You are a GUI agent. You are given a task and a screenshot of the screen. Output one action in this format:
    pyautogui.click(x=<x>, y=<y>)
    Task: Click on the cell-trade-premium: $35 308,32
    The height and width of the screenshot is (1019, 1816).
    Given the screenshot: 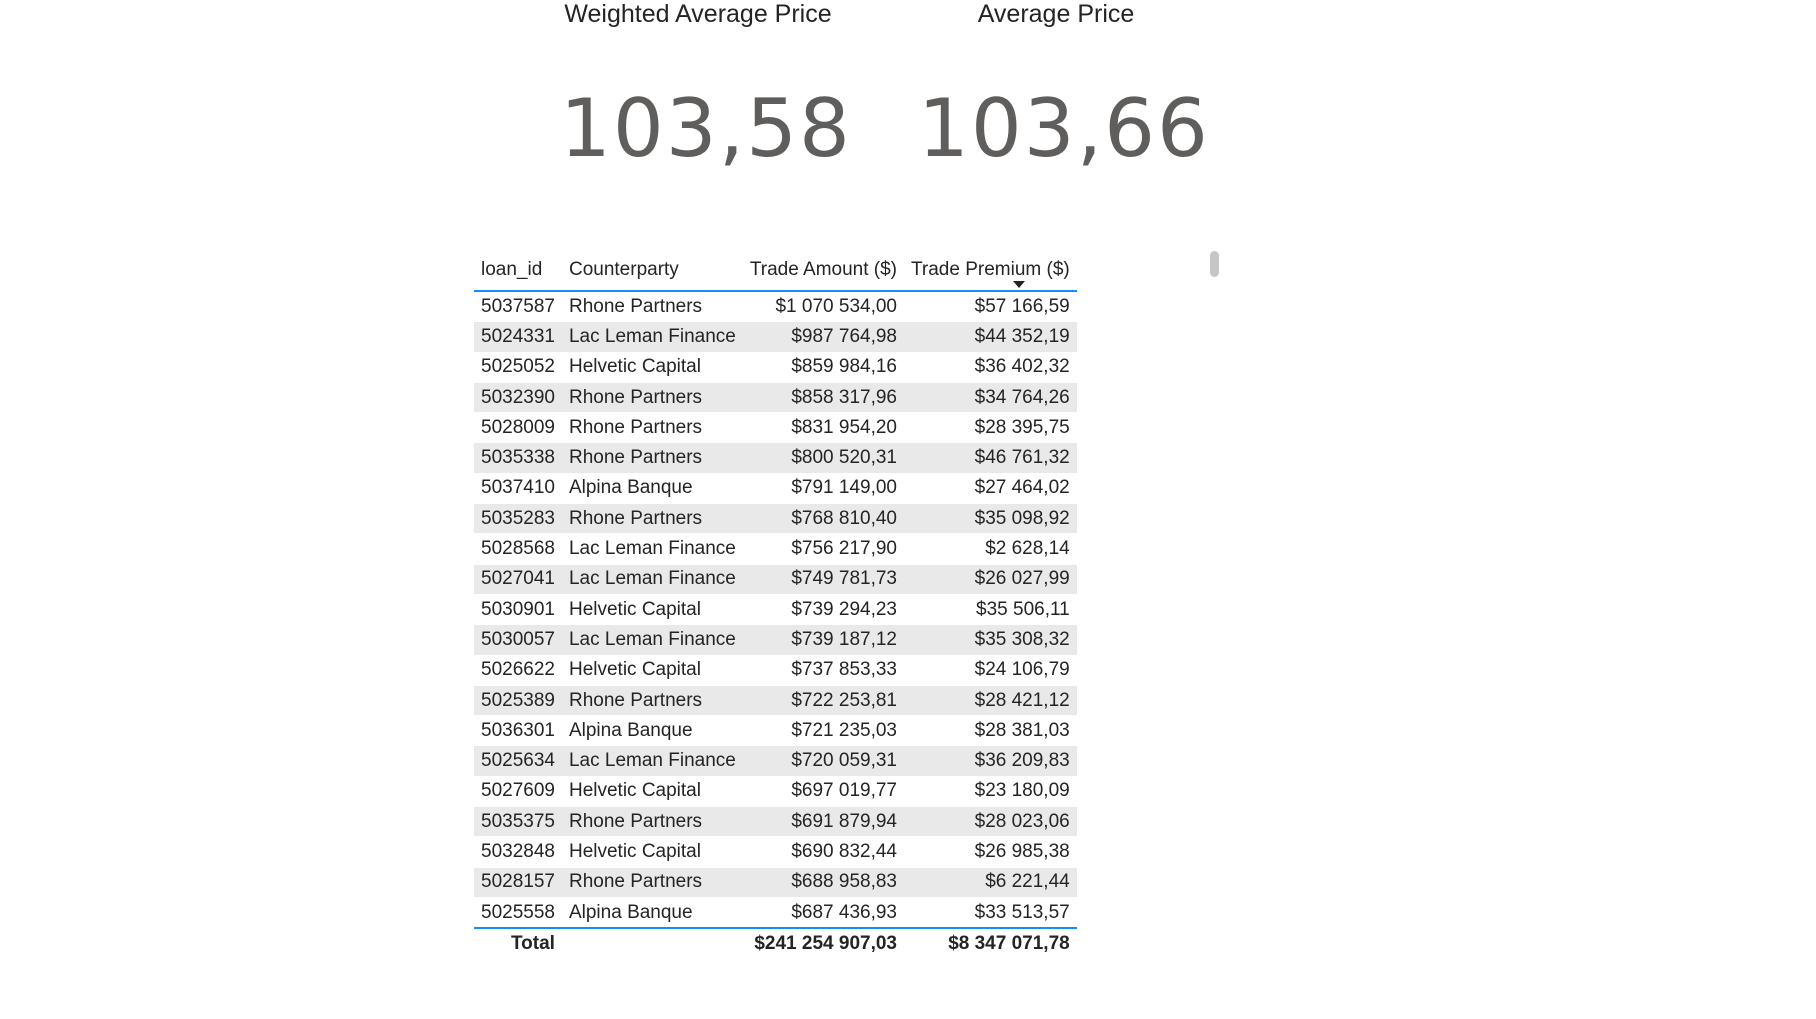 What is the action you would take?
    pyautogui.click(x=990, y=640)
    